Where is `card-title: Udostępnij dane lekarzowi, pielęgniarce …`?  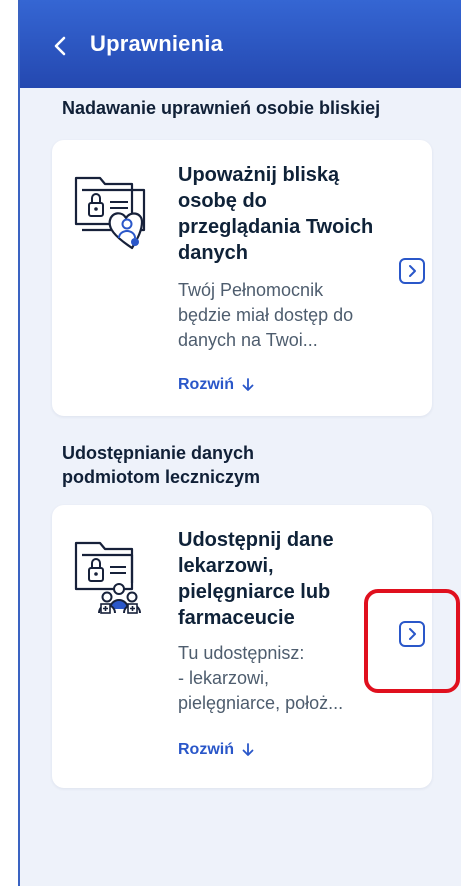
card-title: Udostępnij dane lekarzowi, pielęgniarce … is located at coordinates (256, 579).